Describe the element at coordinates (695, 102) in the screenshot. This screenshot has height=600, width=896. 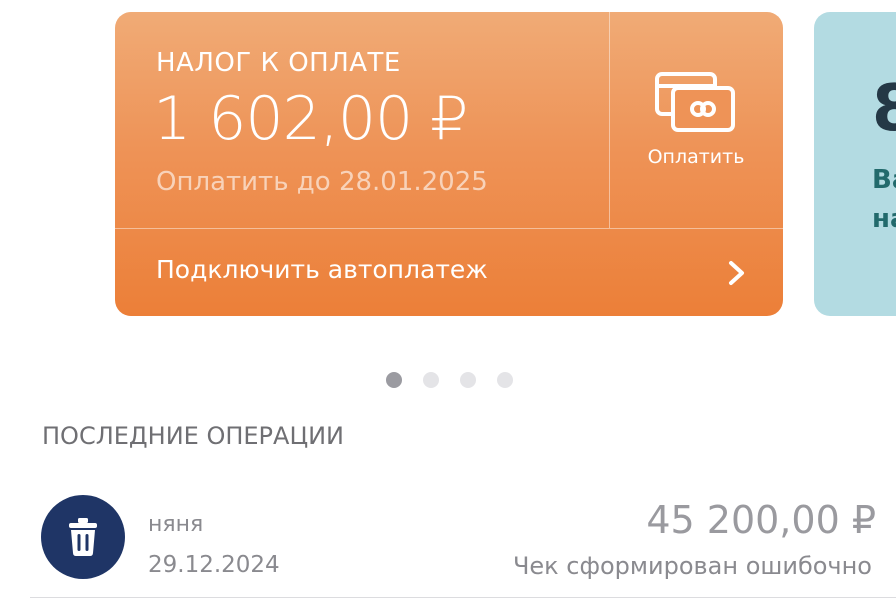
I see `credit-cards-icon` at that location.